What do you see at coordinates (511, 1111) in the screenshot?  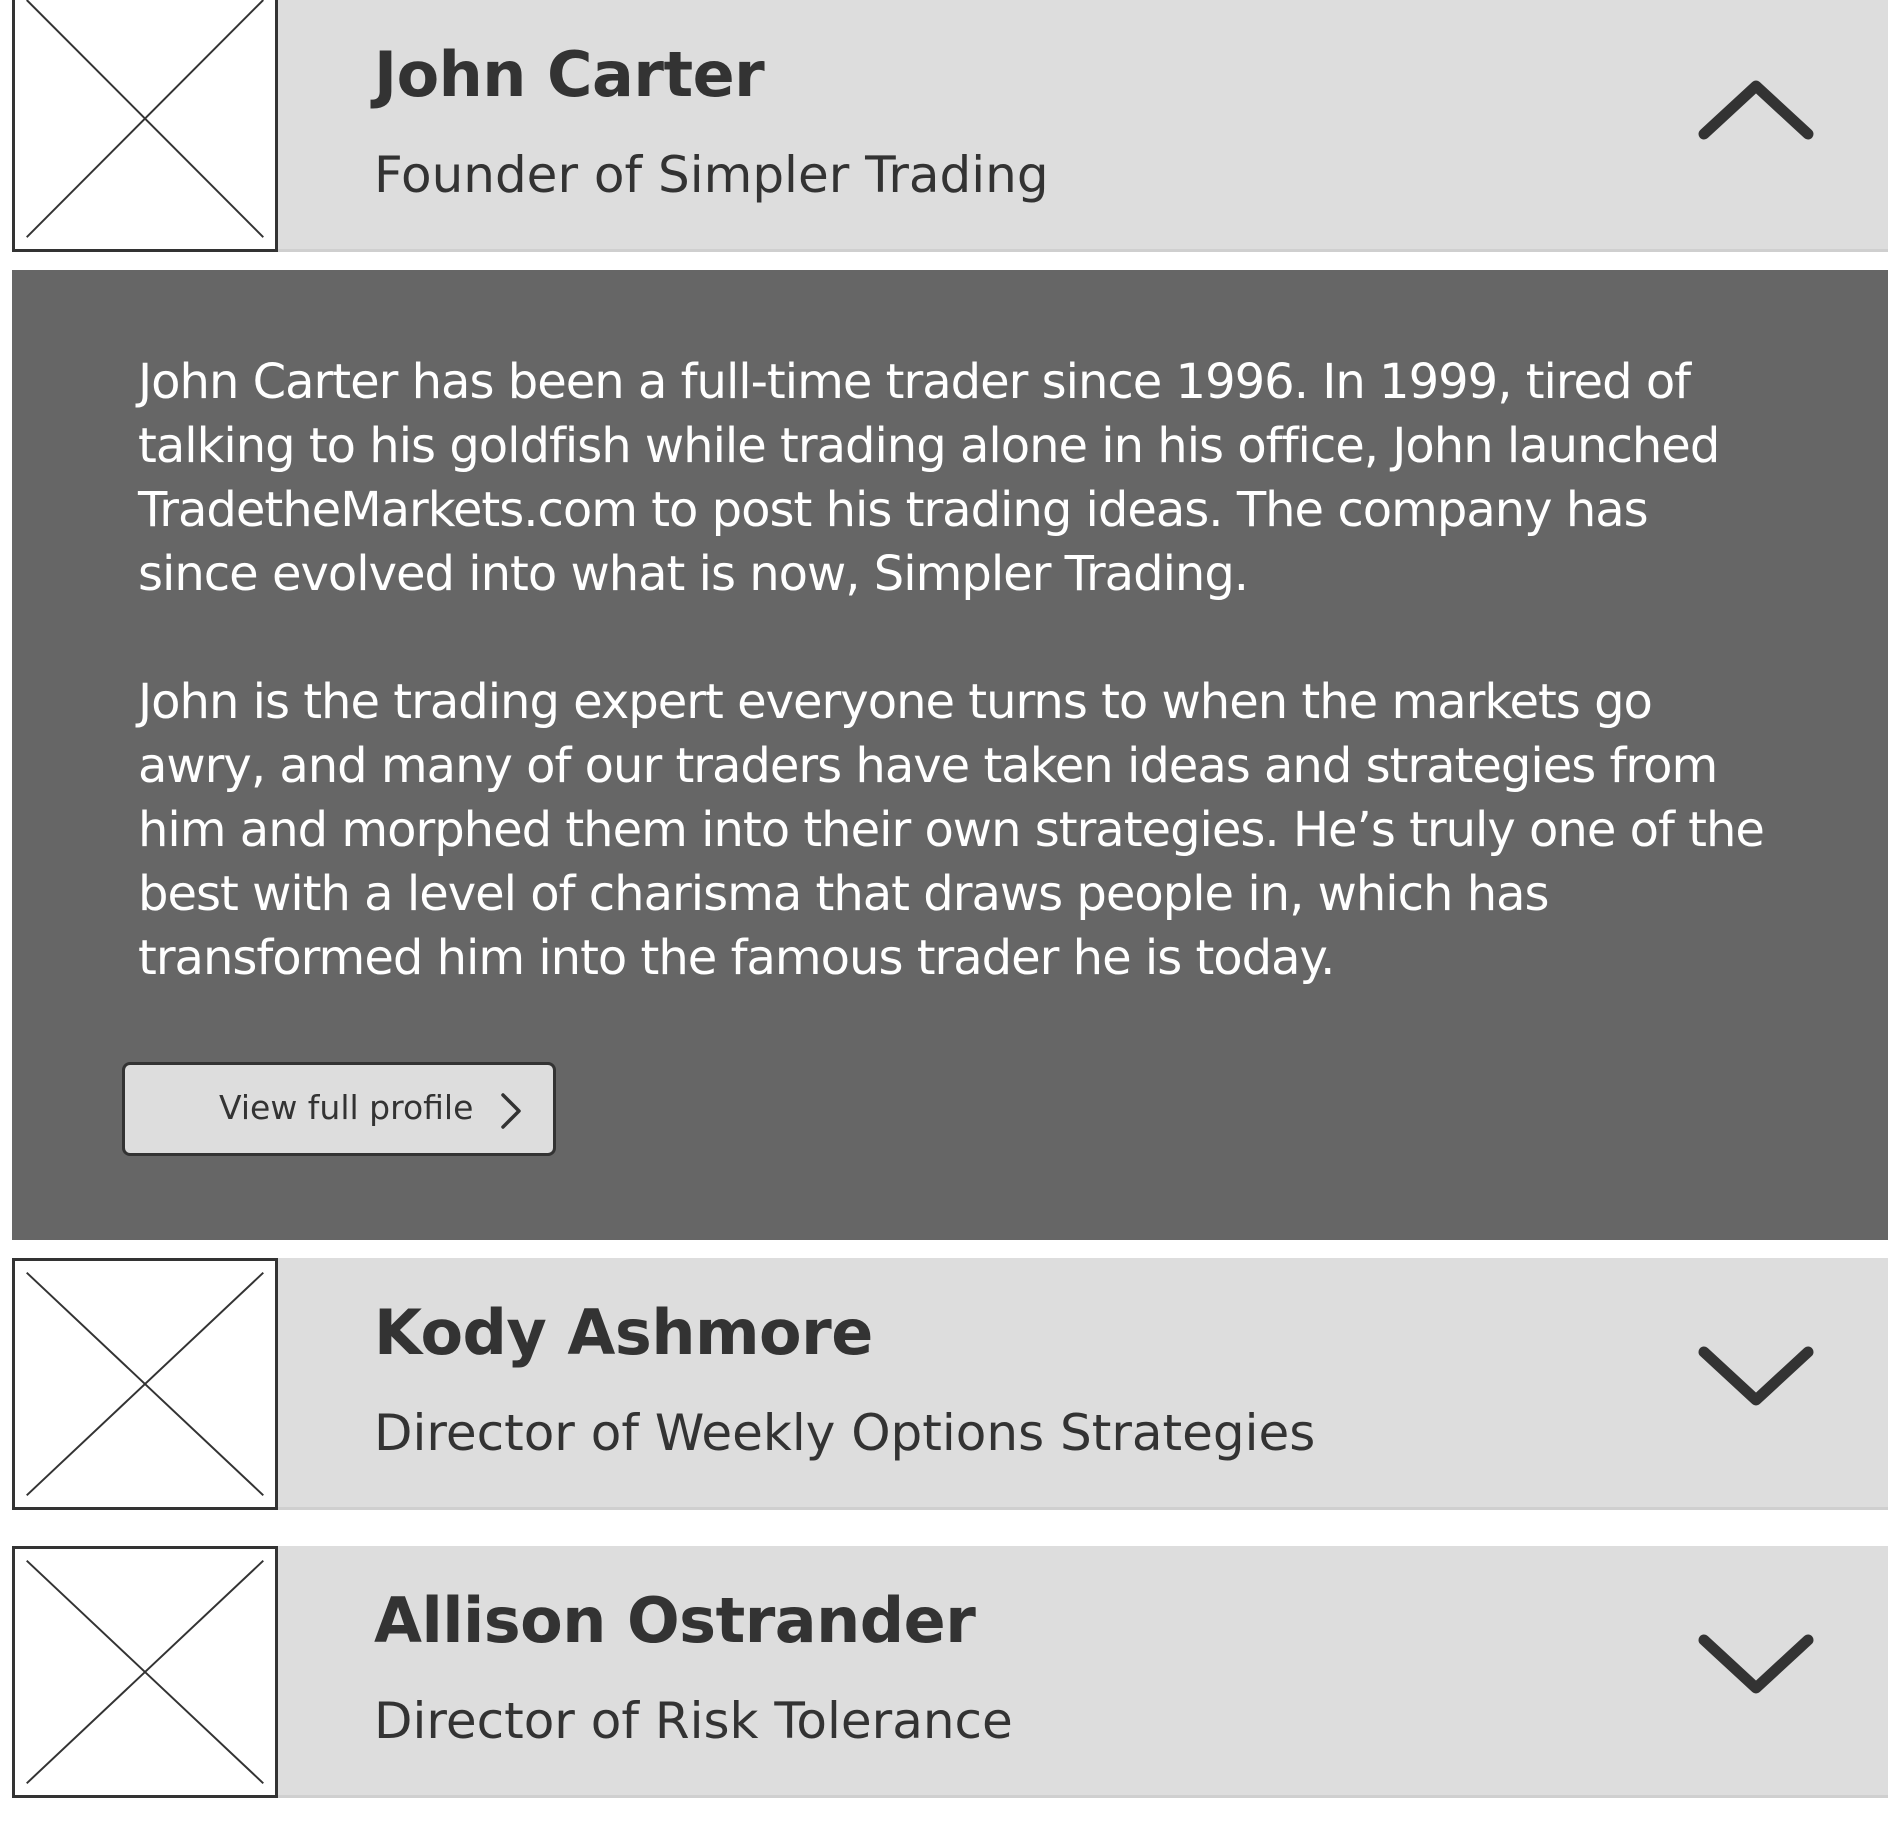 I see `chevron-right-icon` at bounding box center [511, 1111].